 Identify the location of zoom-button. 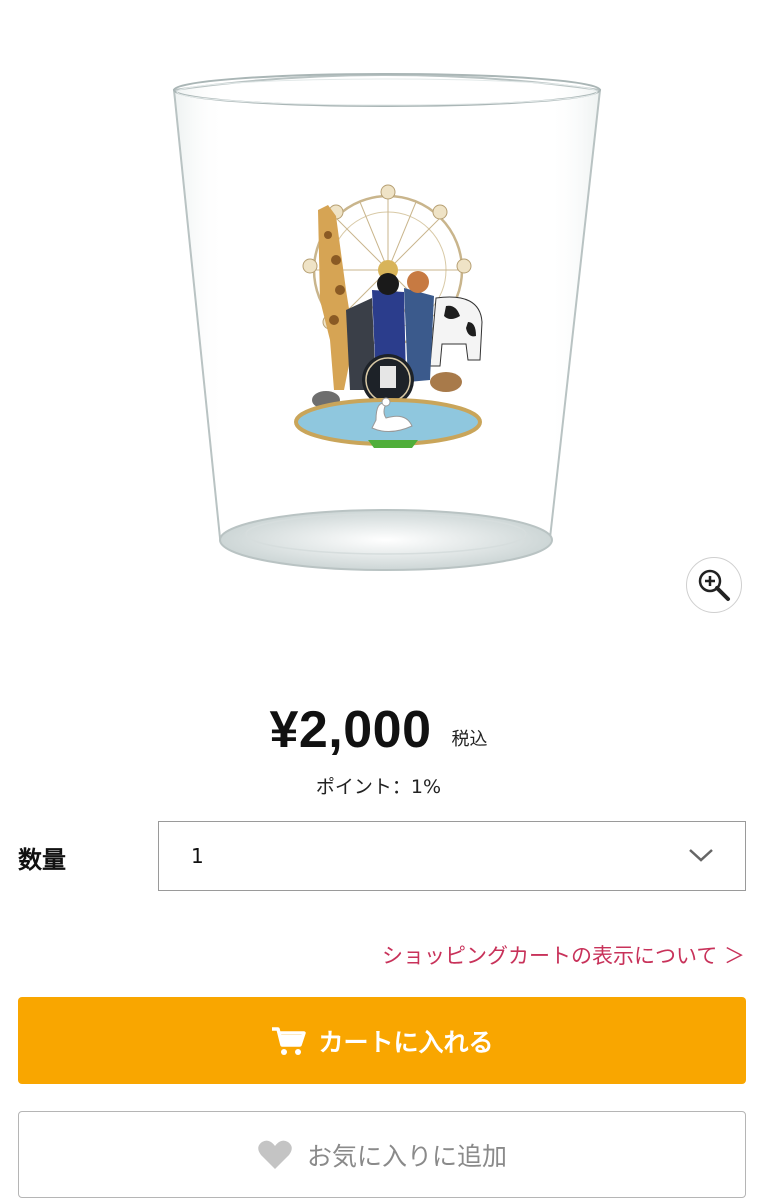
(714, 585).